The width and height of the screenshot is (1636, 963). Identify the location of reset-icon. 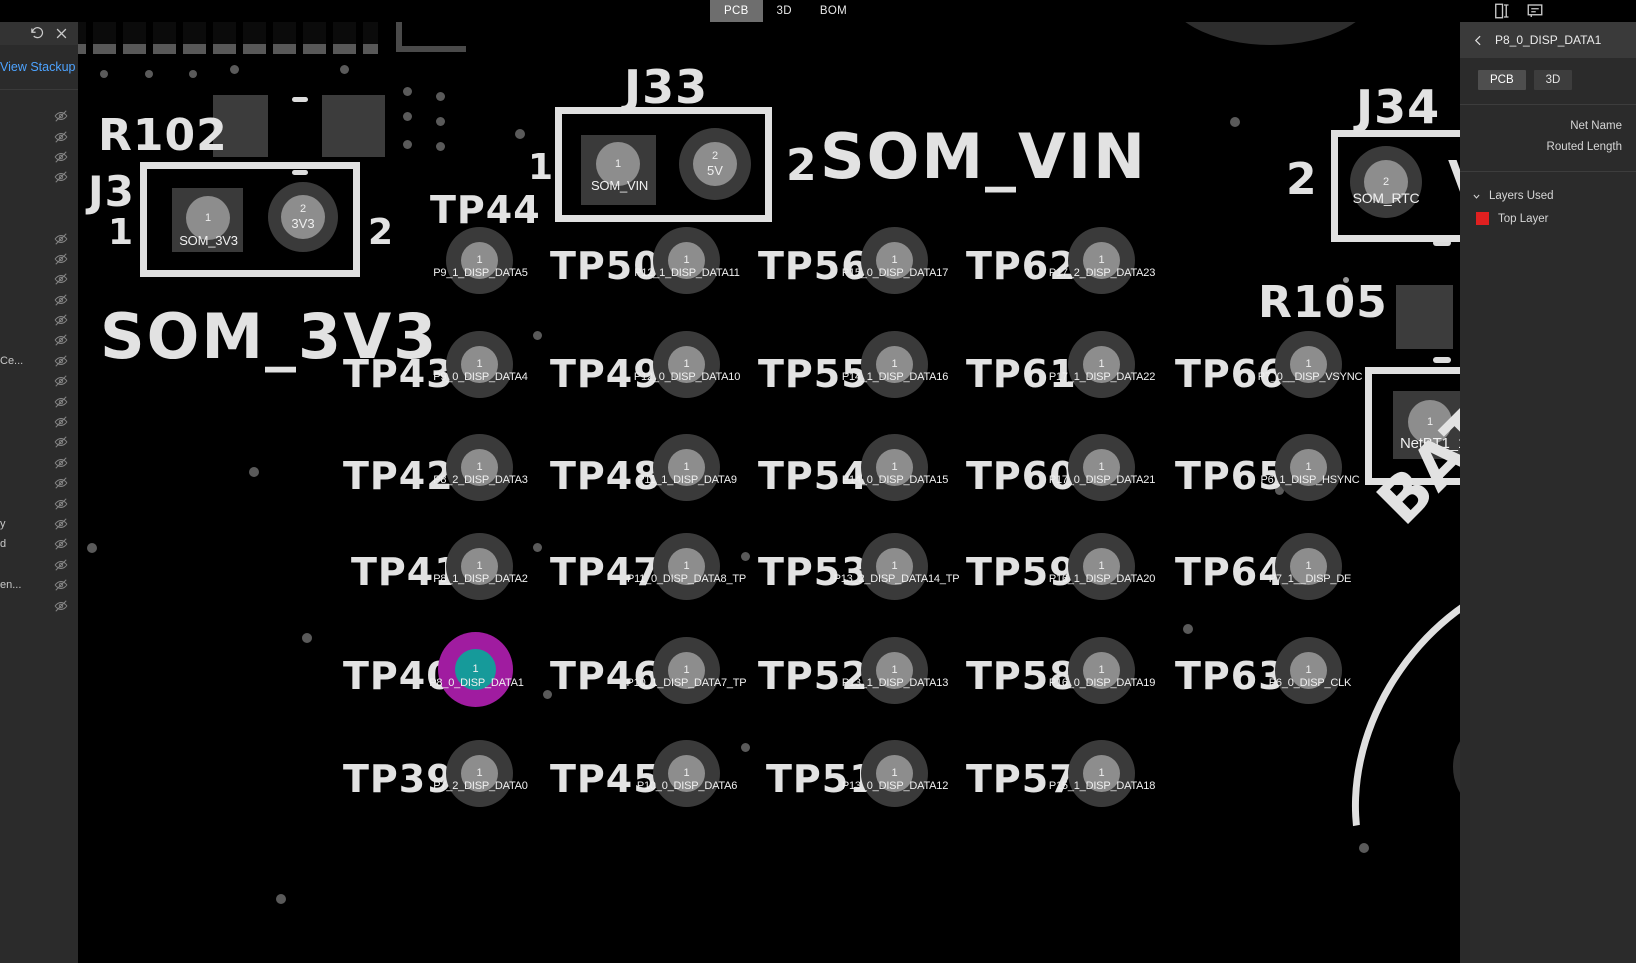
(37, 33).